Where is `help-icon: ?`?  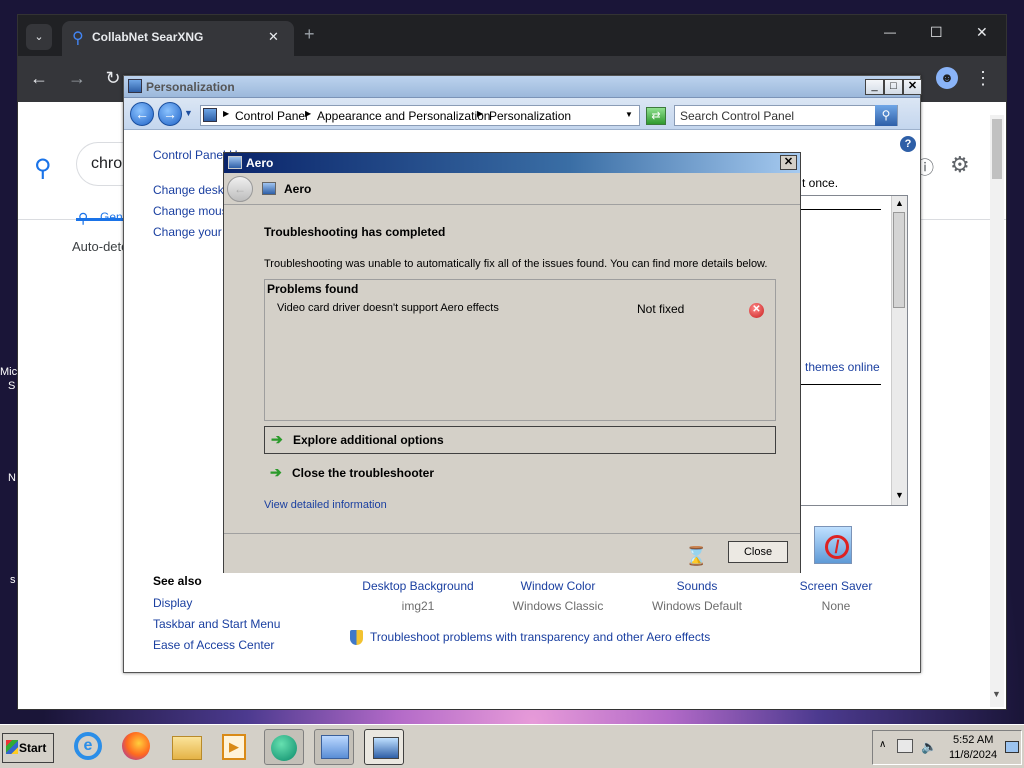
help-icon: ? is located at coordinates (908, 144).